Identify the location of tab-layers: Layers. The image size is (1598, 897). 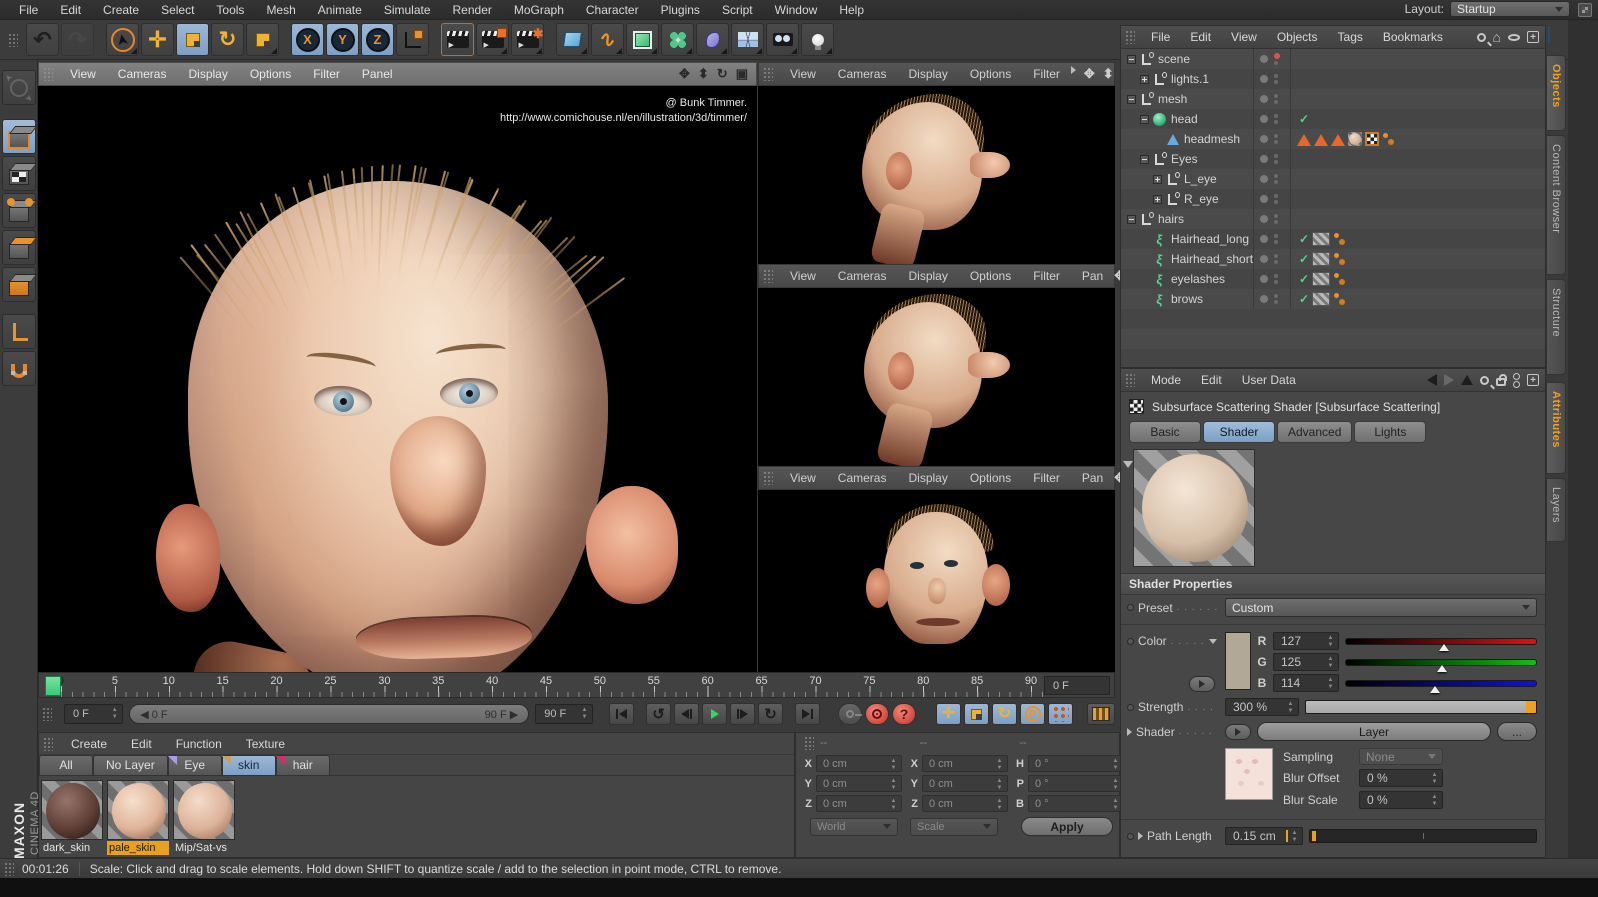
(1556, 510).